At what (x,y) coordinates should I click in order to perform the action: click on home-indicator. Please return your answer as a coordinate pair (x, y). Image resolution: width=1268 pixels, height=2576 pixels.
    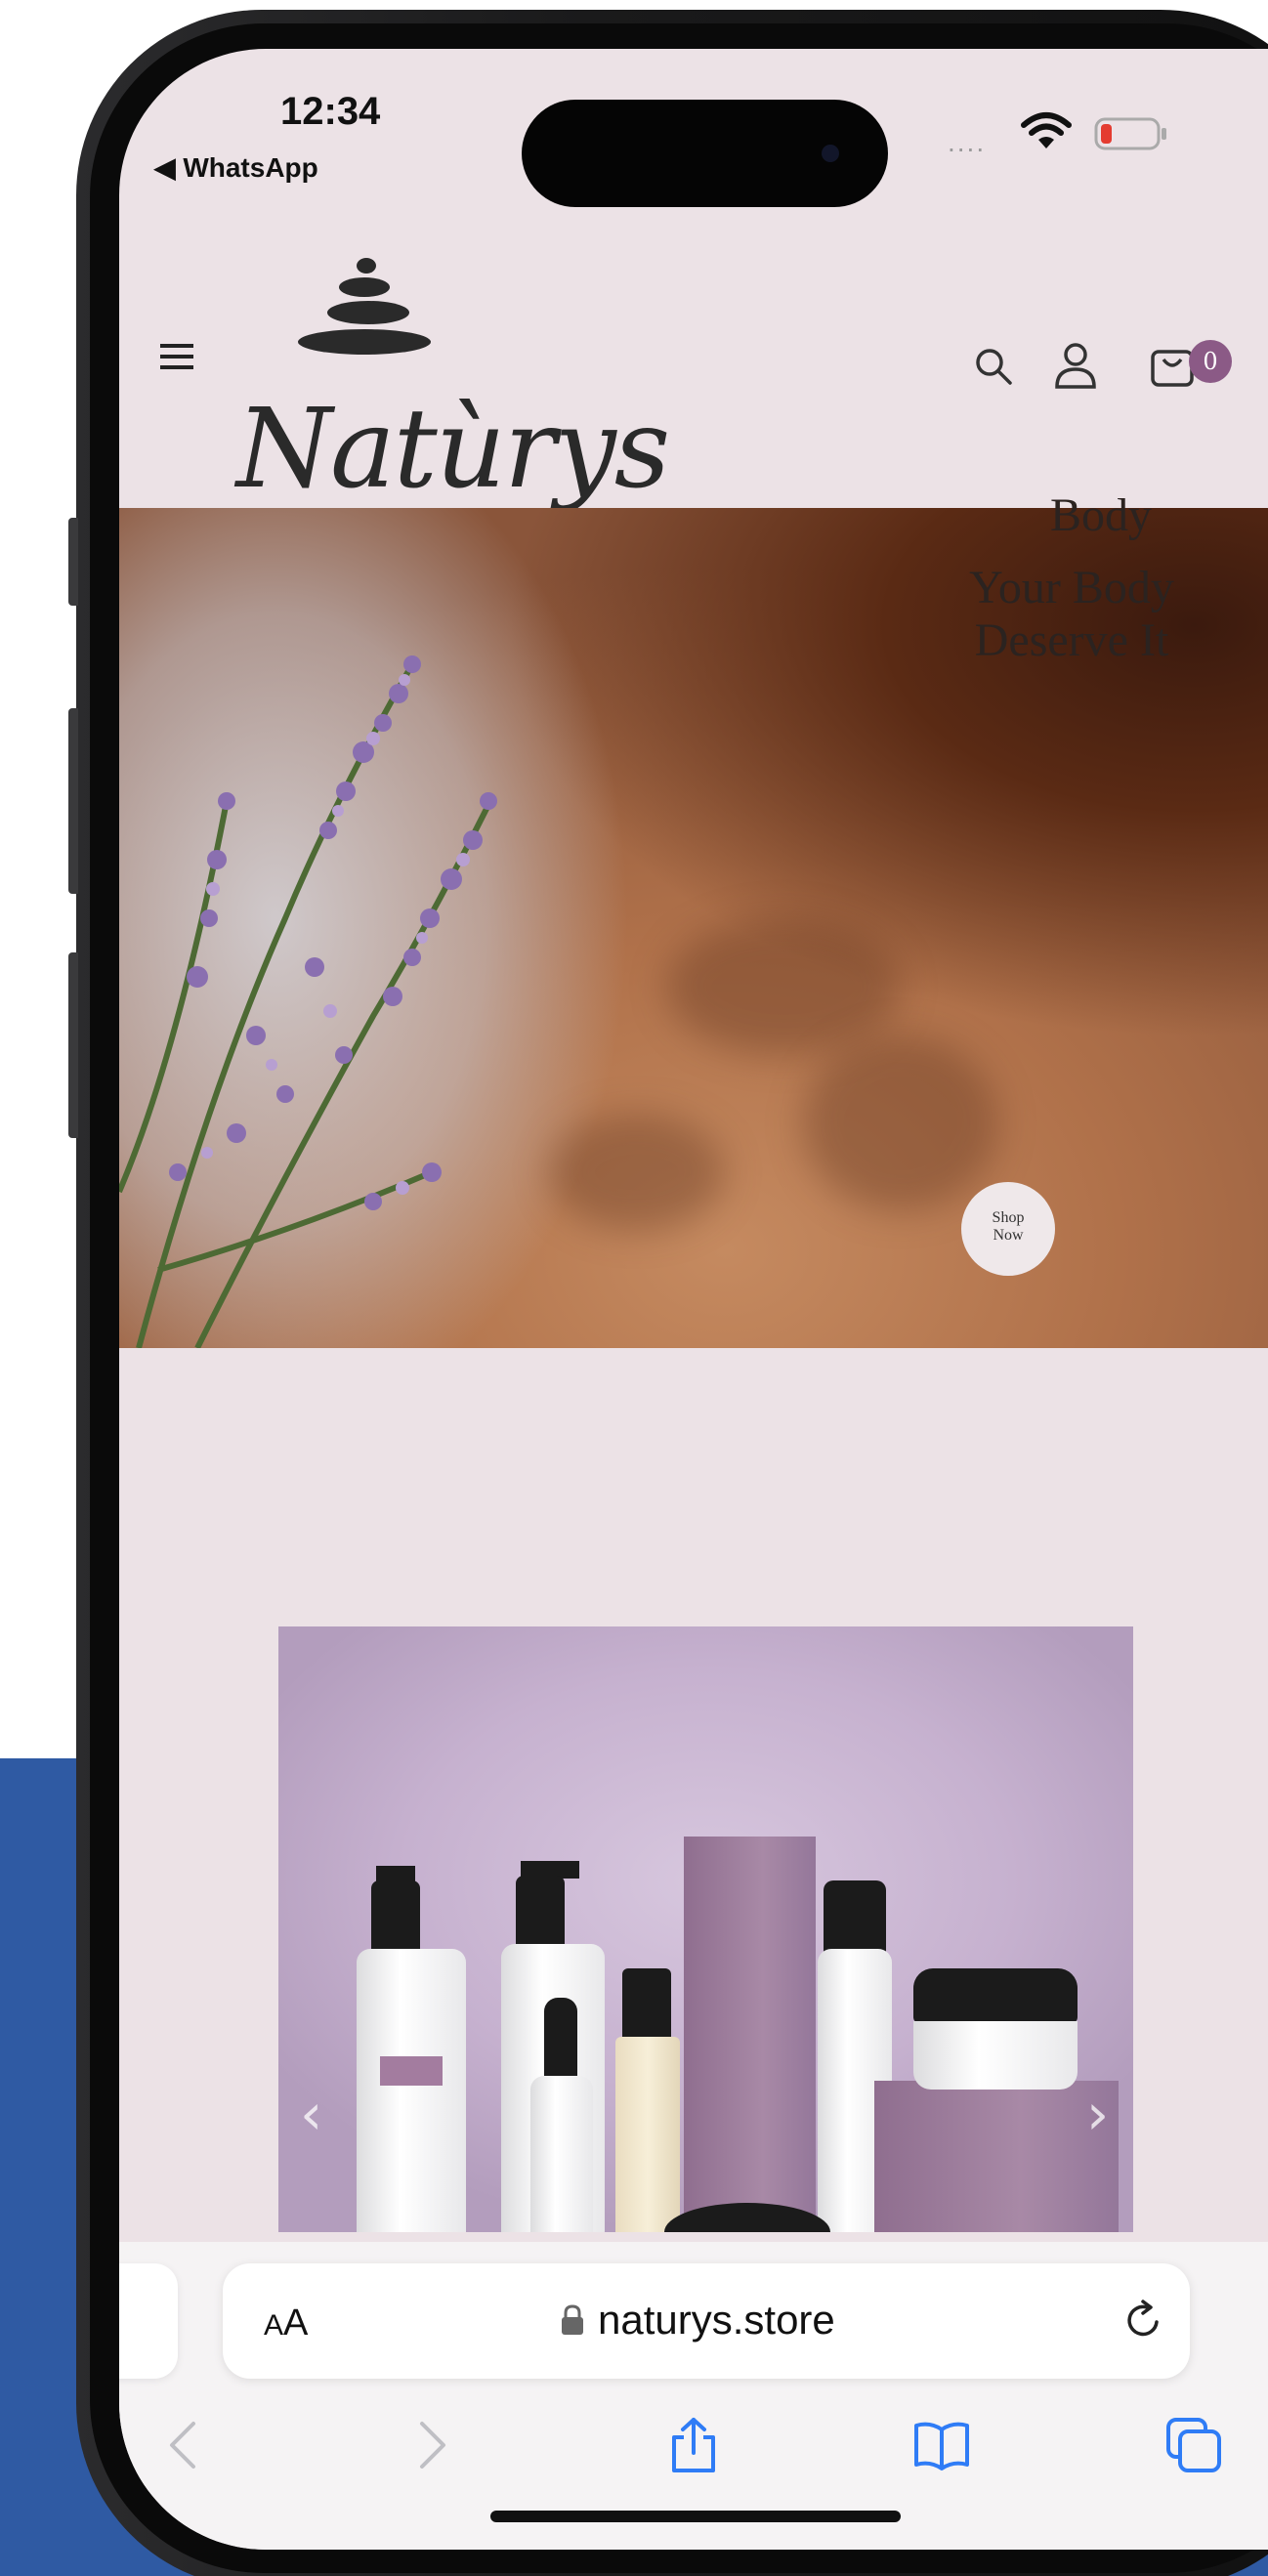
    Looking at the image, I should click on (696, 2516).